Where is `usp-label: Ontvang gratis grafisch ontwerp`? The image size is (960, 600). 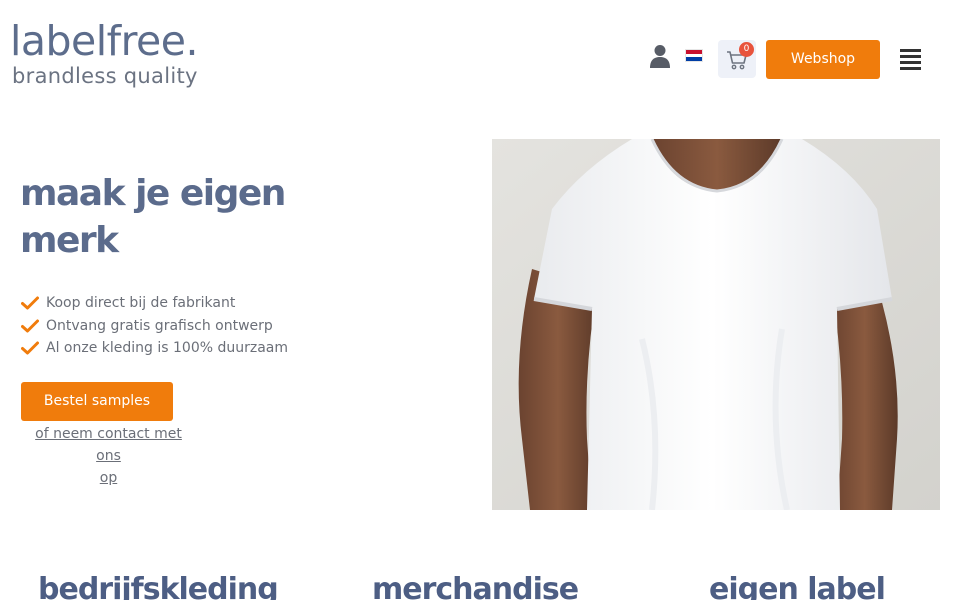 usp-label: Ontvang gratis grafisch ontwerp is located at coordinates (159, 325).